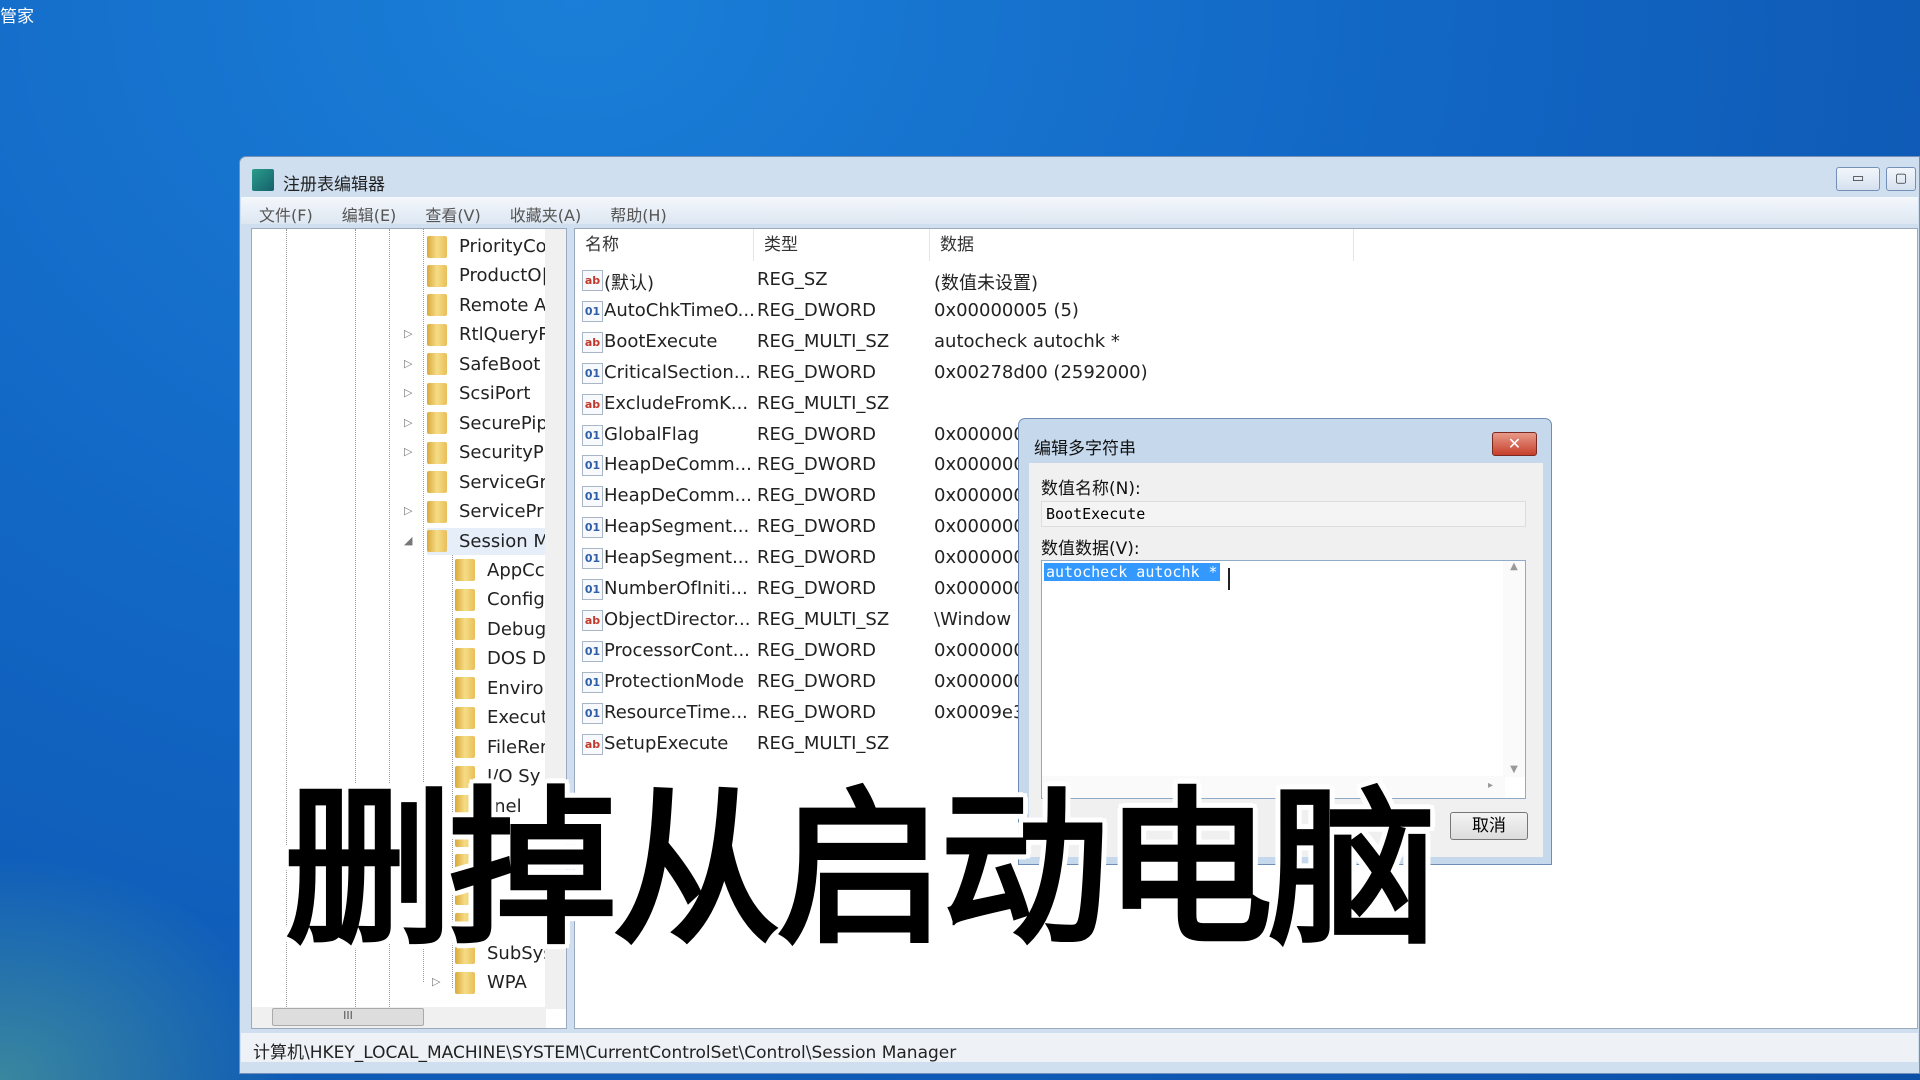  Describe the element at coordinates (500, 570) in the screenshot. I see `tree-item: AppCc` at that location.